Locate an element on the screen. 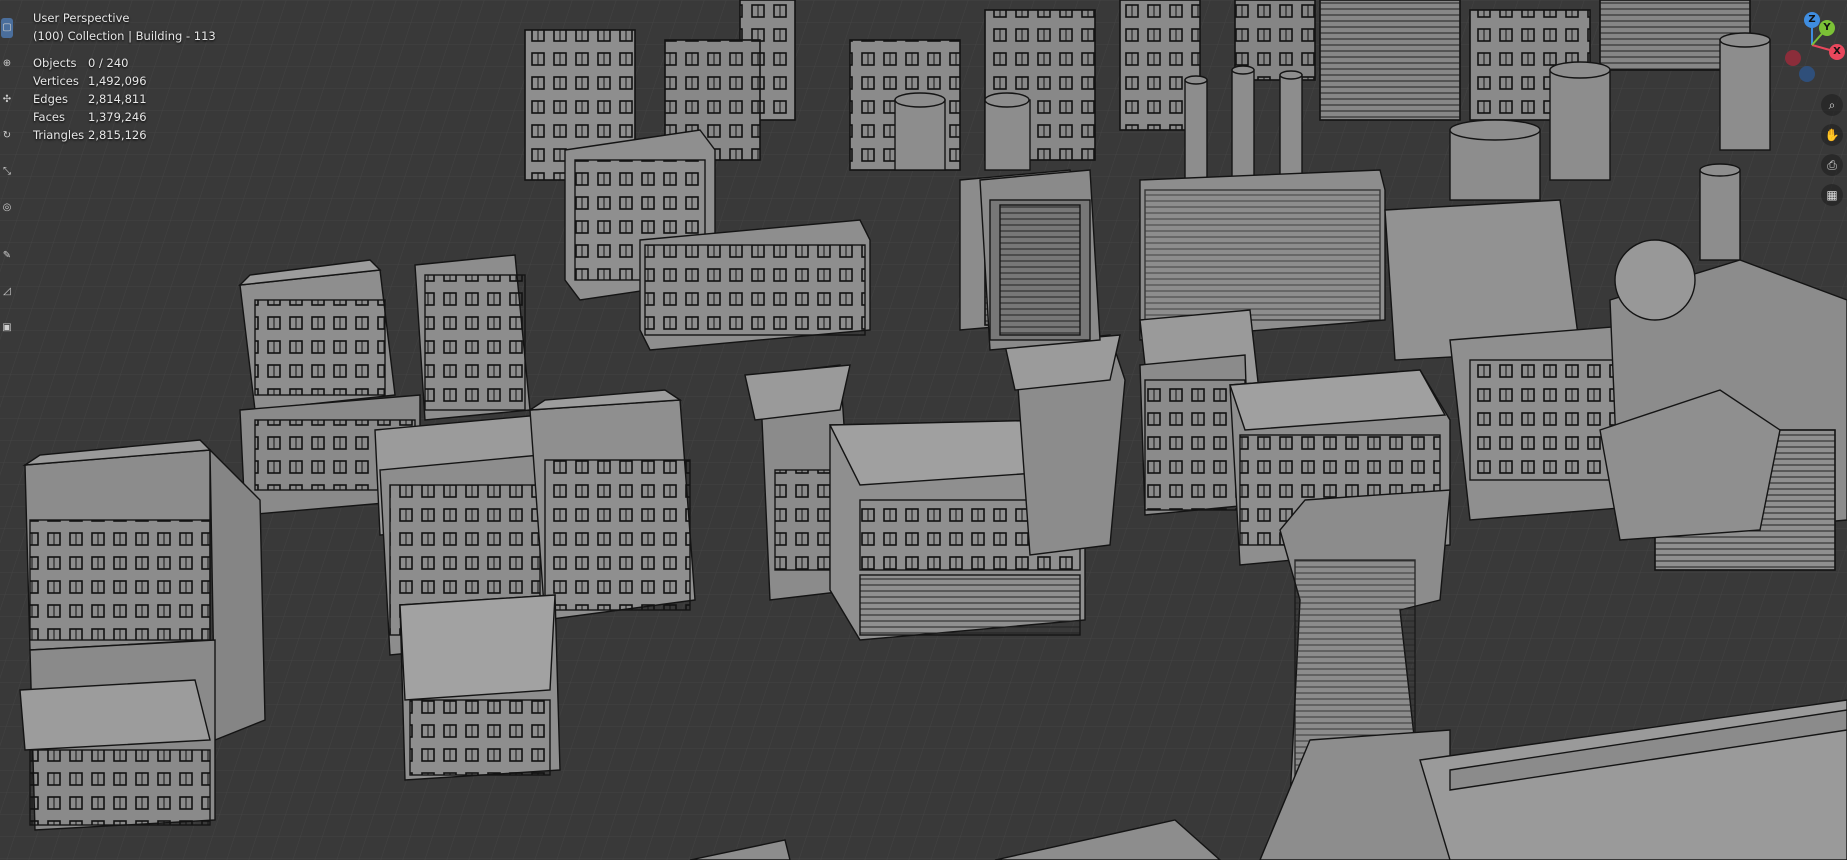  camera-icon: ⎙ is located at coordinates (1832, 165).